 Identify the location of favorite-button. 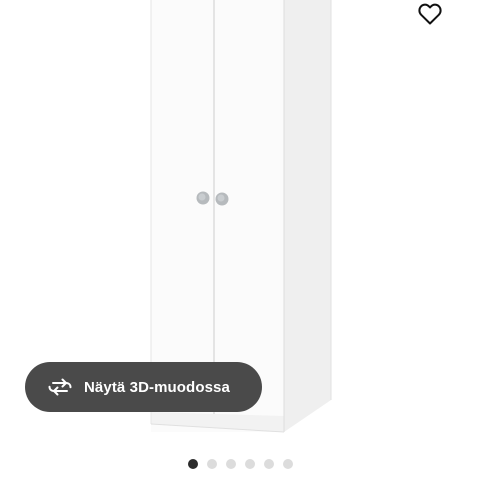
(430, 14).